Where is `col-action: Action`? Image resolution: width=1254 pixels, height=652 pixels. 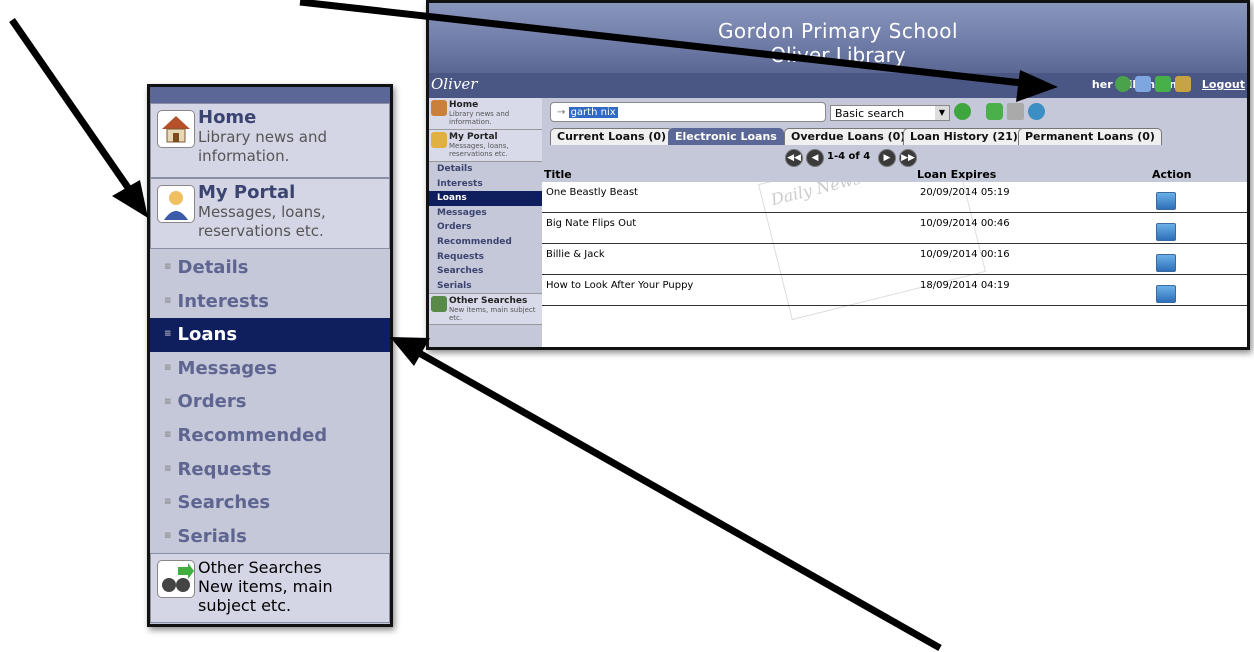
col-action: Action is located at coordinates (1172, 174).